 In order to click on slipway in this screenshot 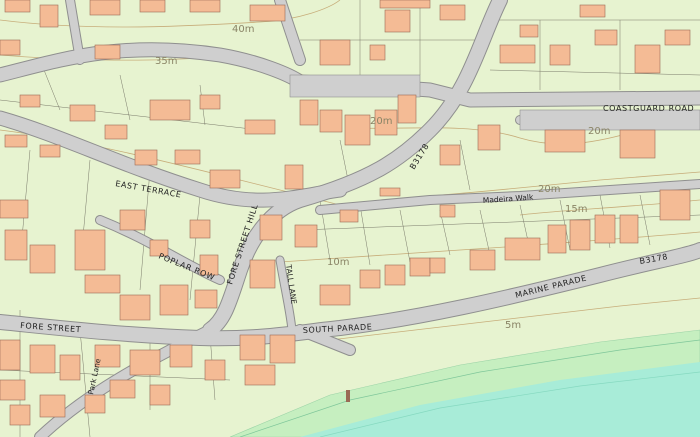, I will do `click(348, 396)`.